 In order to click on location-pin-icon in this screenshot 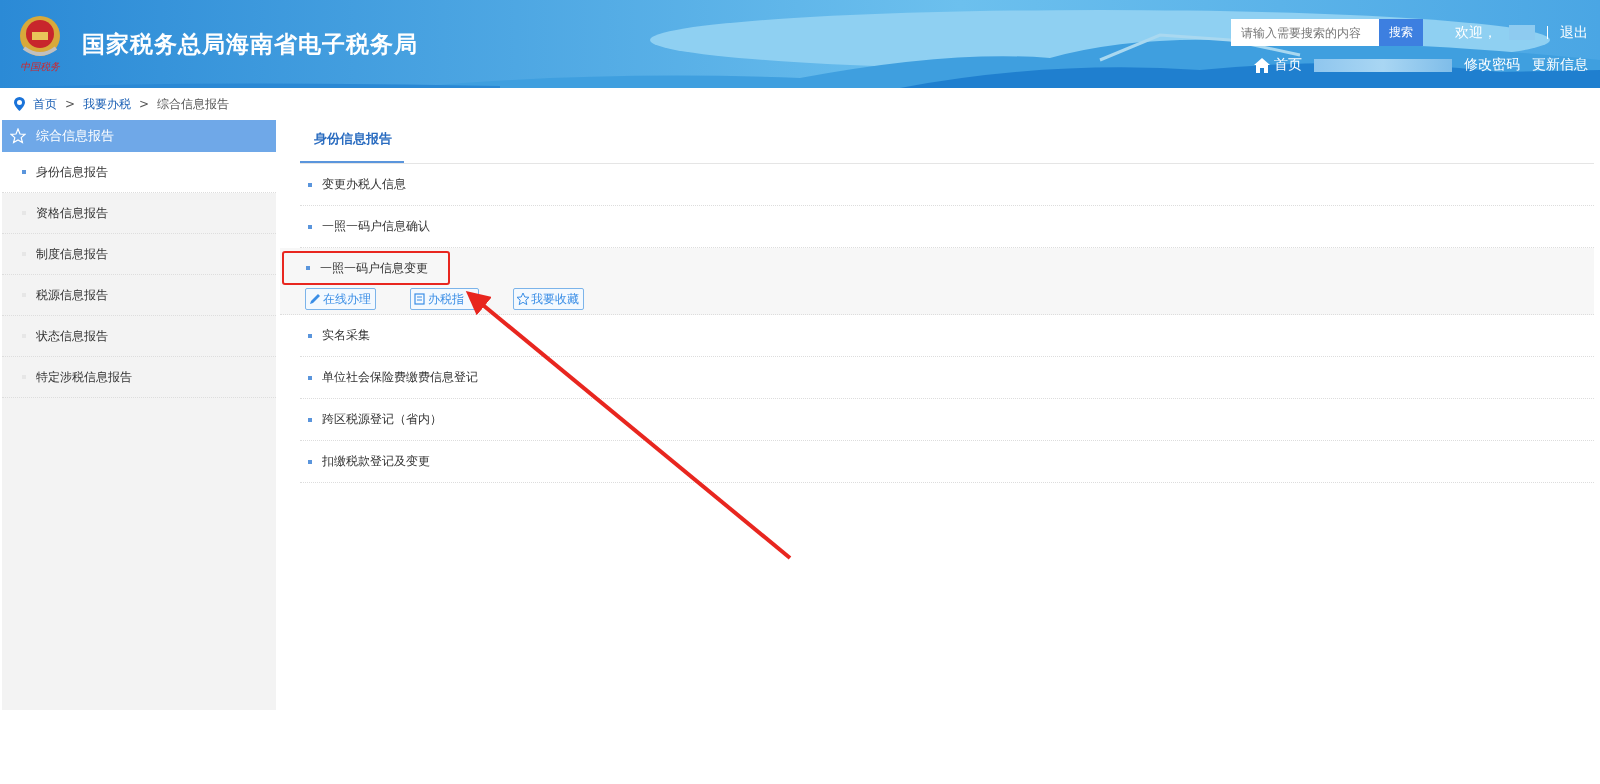, I will do `click(19, 104)`.